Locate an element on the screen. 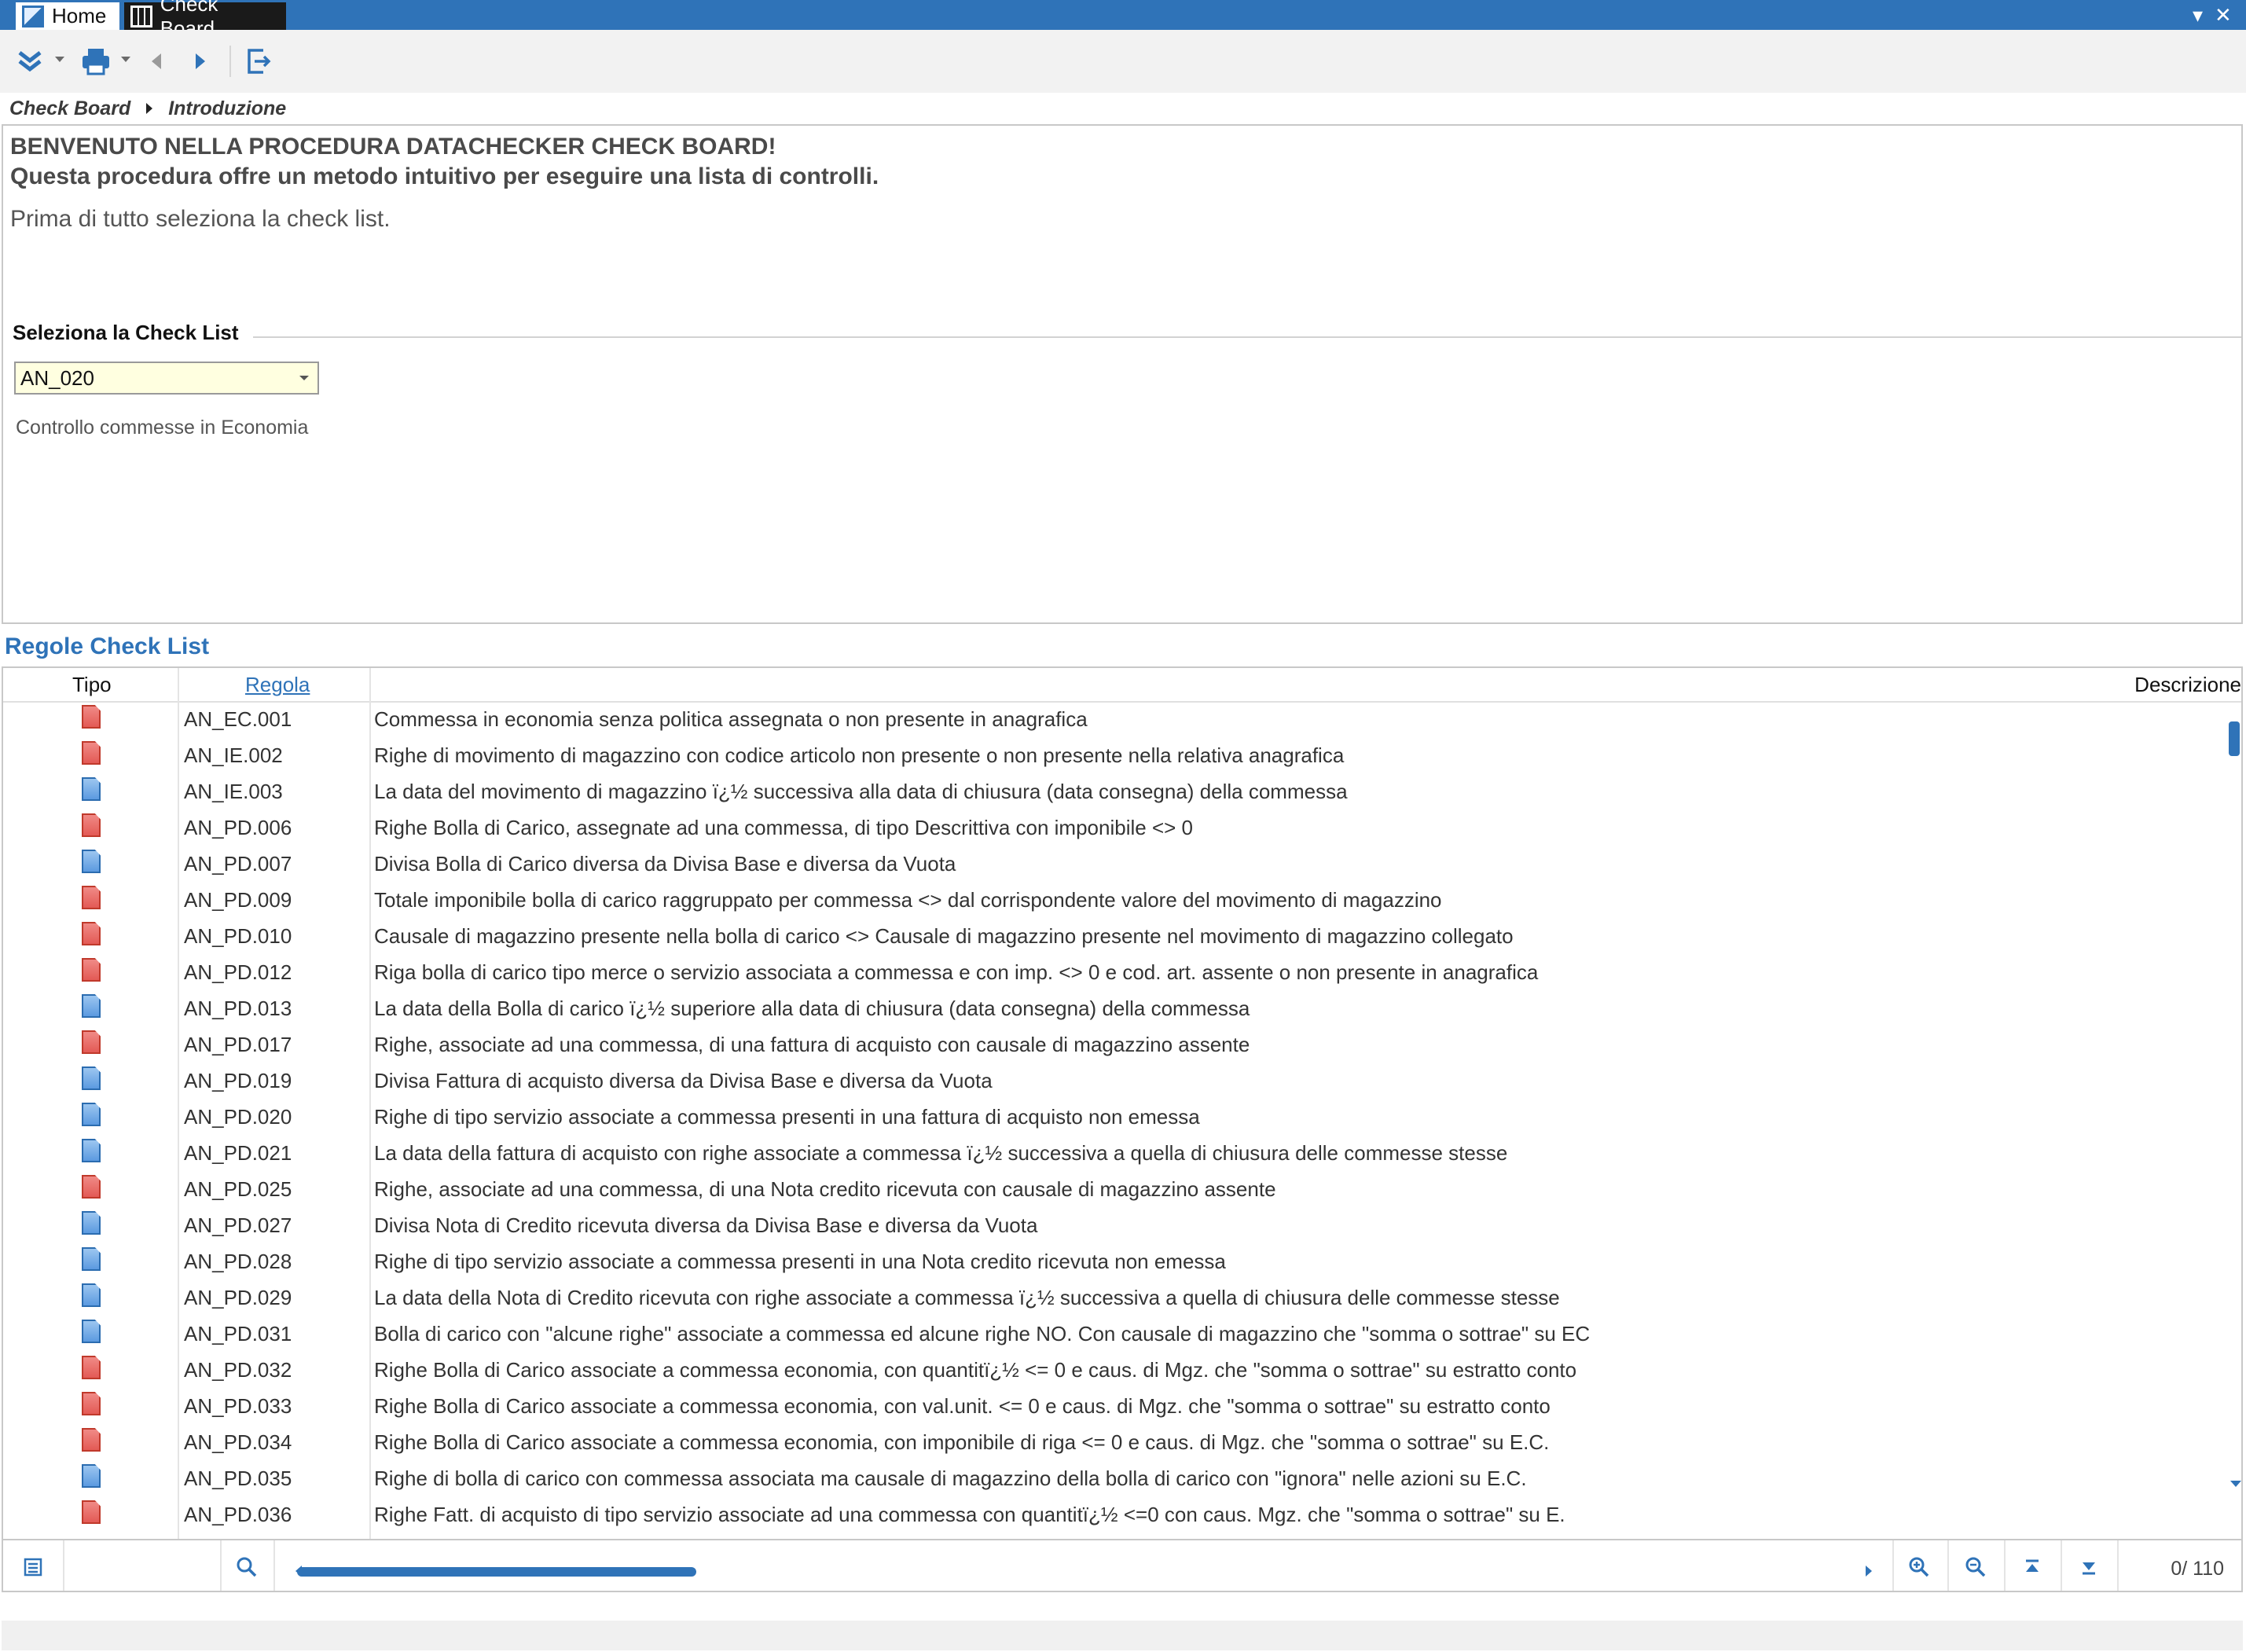  close-icon: ✕ is located at coordinates (2223, 15).